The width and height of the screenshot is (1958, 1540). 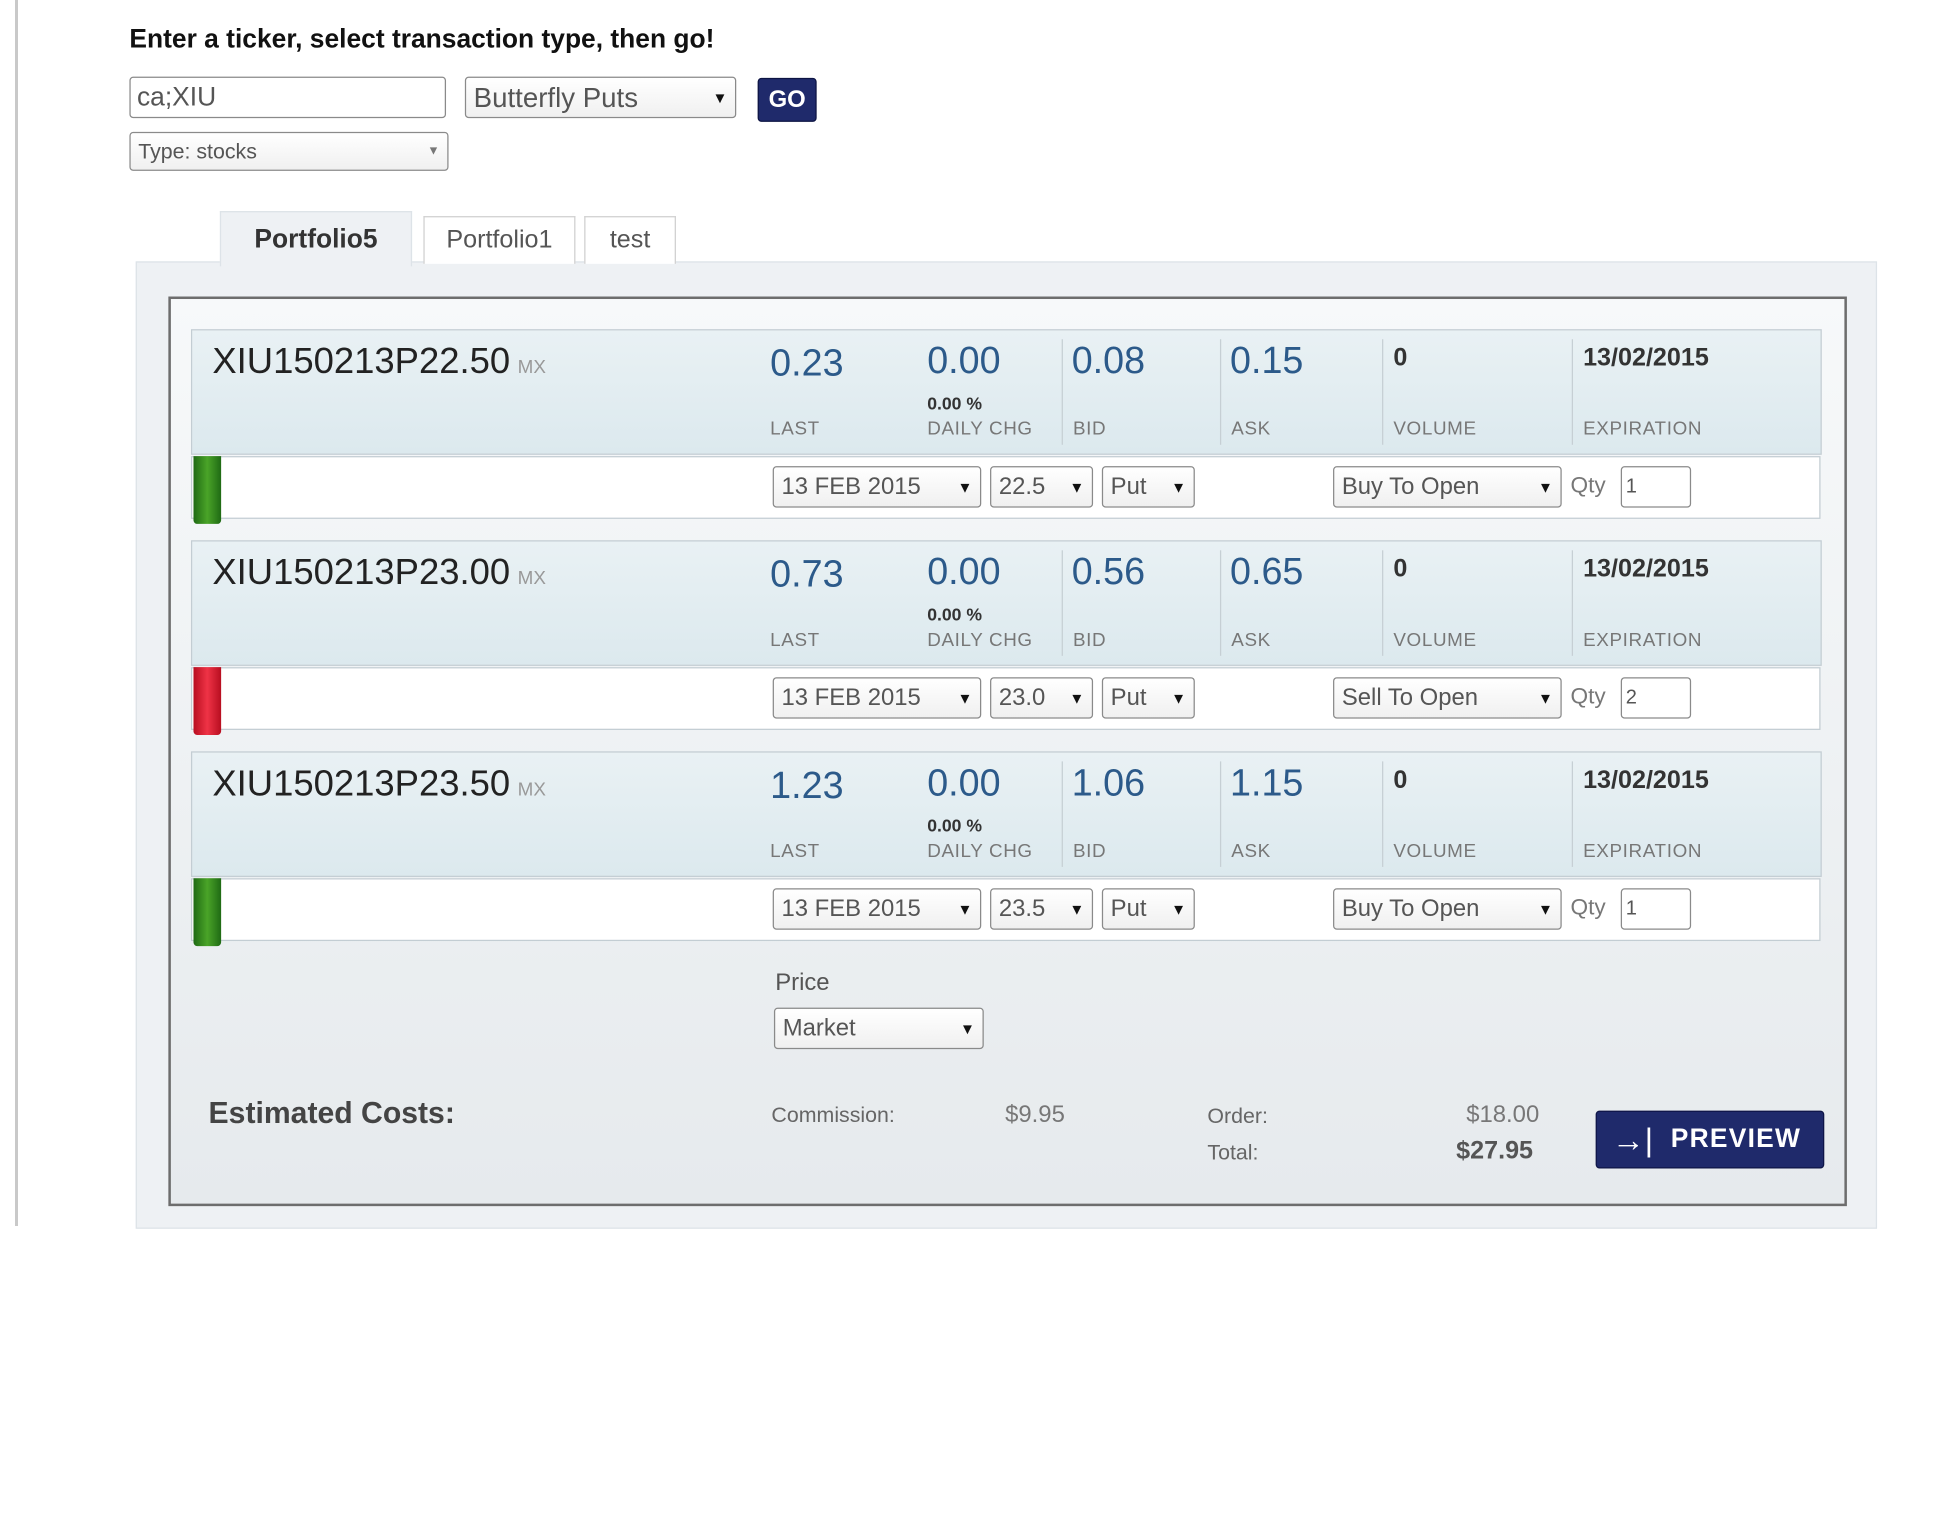 I want to click on tab-portfolio5: Portfolio5, so click(x=316, y=239).